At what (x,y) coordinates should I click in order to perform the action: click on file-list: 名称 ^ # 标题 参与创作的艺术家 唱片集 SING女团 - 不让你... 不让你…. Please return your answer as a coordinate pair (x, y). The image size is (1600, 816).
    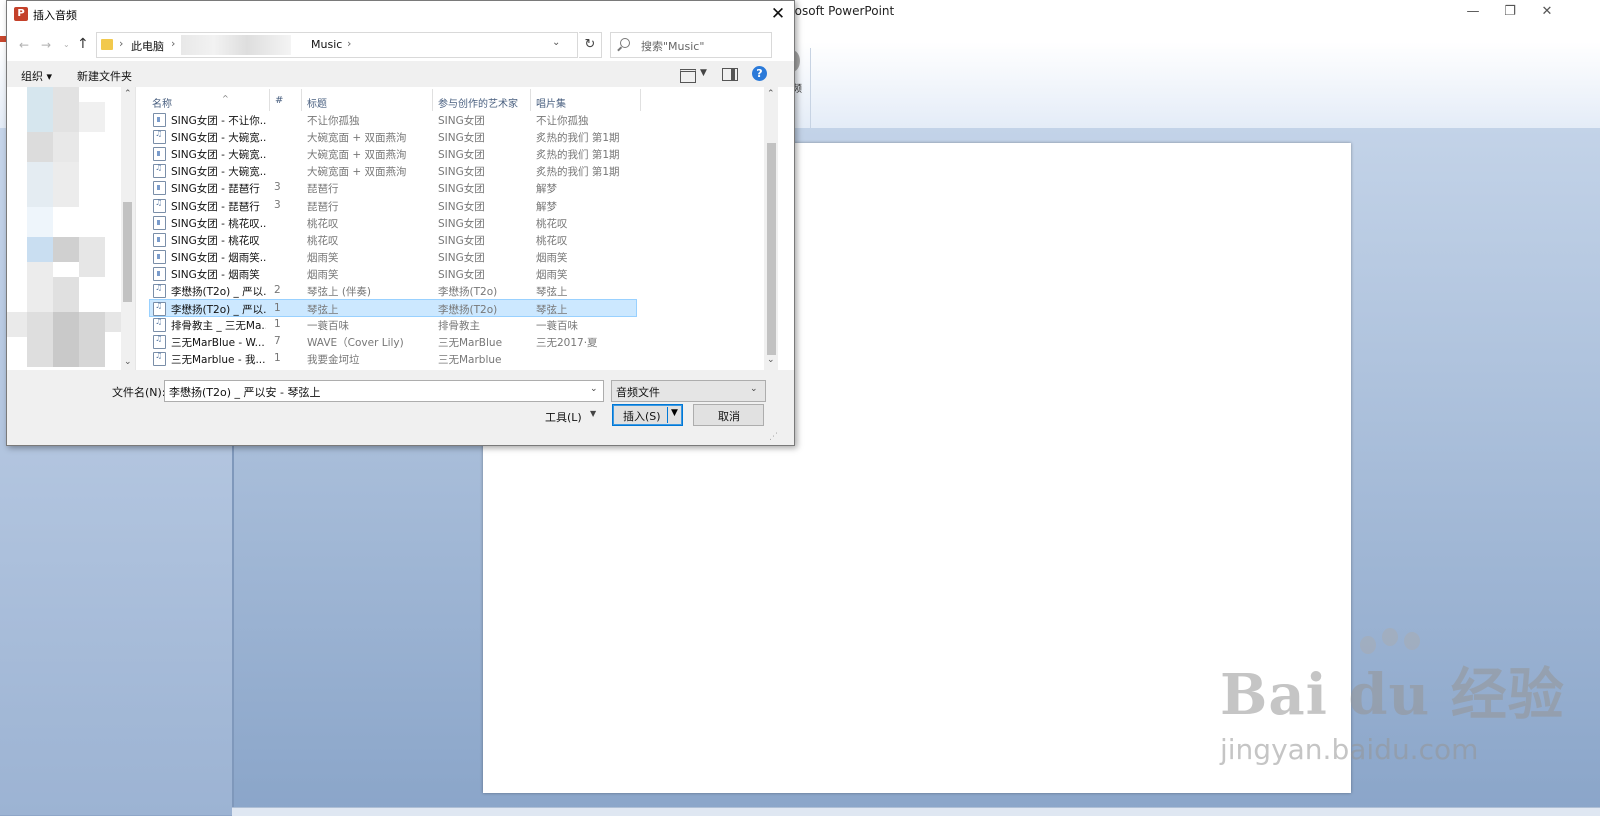
    Looking at the image, I should click on (464, 228).